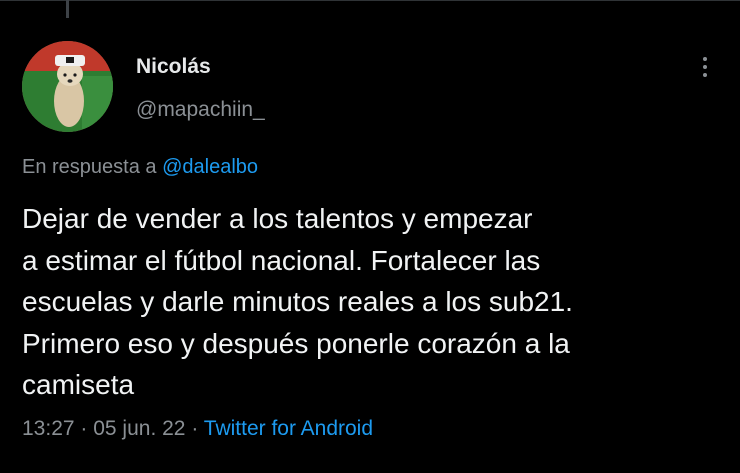 The width and height of the screenshot is (740, 473). Describe the element at coordinates (89, 167) in the screenshot. I see `reply-prefix: En respuesta a` at that location.